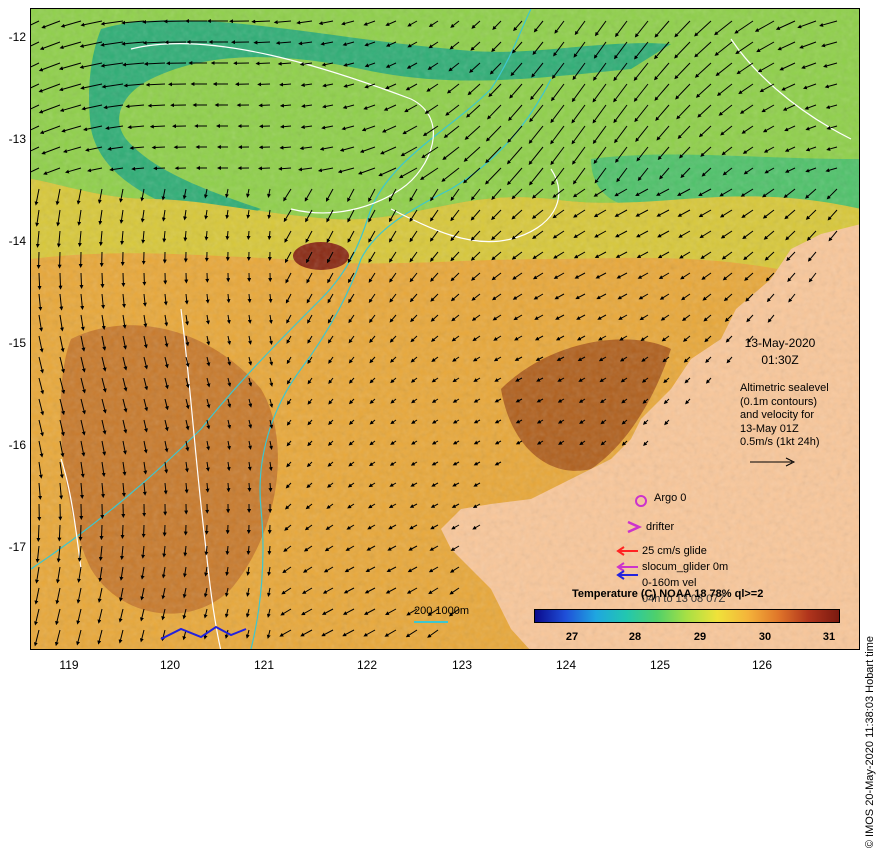  What do you see at coordinates (870, 742) in the screenshot?
I see `credit-text: © IMOS 20-May-2020 11:38:03 Hobart time` at bounding box center [870, 742].